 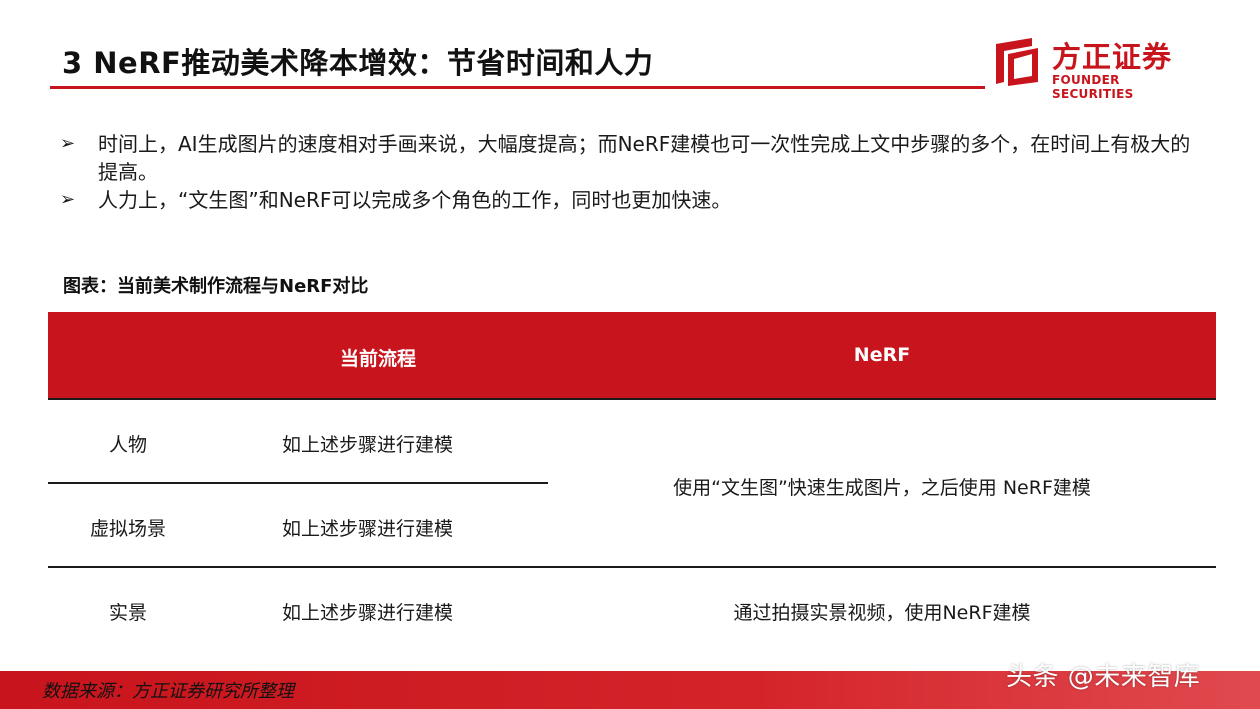 What do you see at coordinates (216, 286) in the screenshot?
I see `figure-title: 图表：当前美术制作流程与NeRF对比` at bounding box center [216, 286].